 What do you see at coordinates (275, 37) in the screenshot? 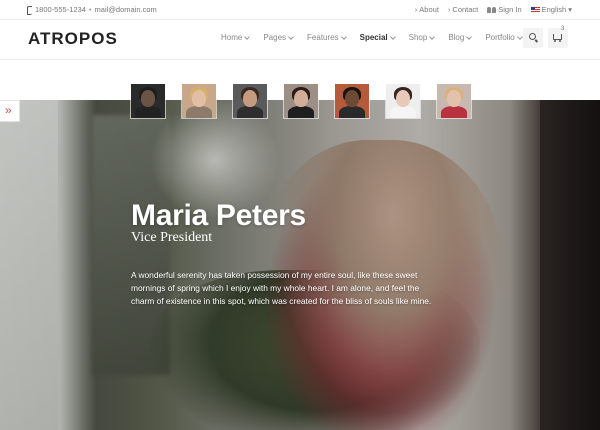
I see `nav-label: Pages` at bounding box center [275, 37].